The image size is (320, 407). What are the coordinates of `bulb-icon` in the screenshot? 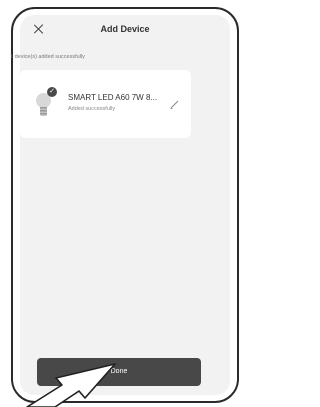 It's located at (43, 105).